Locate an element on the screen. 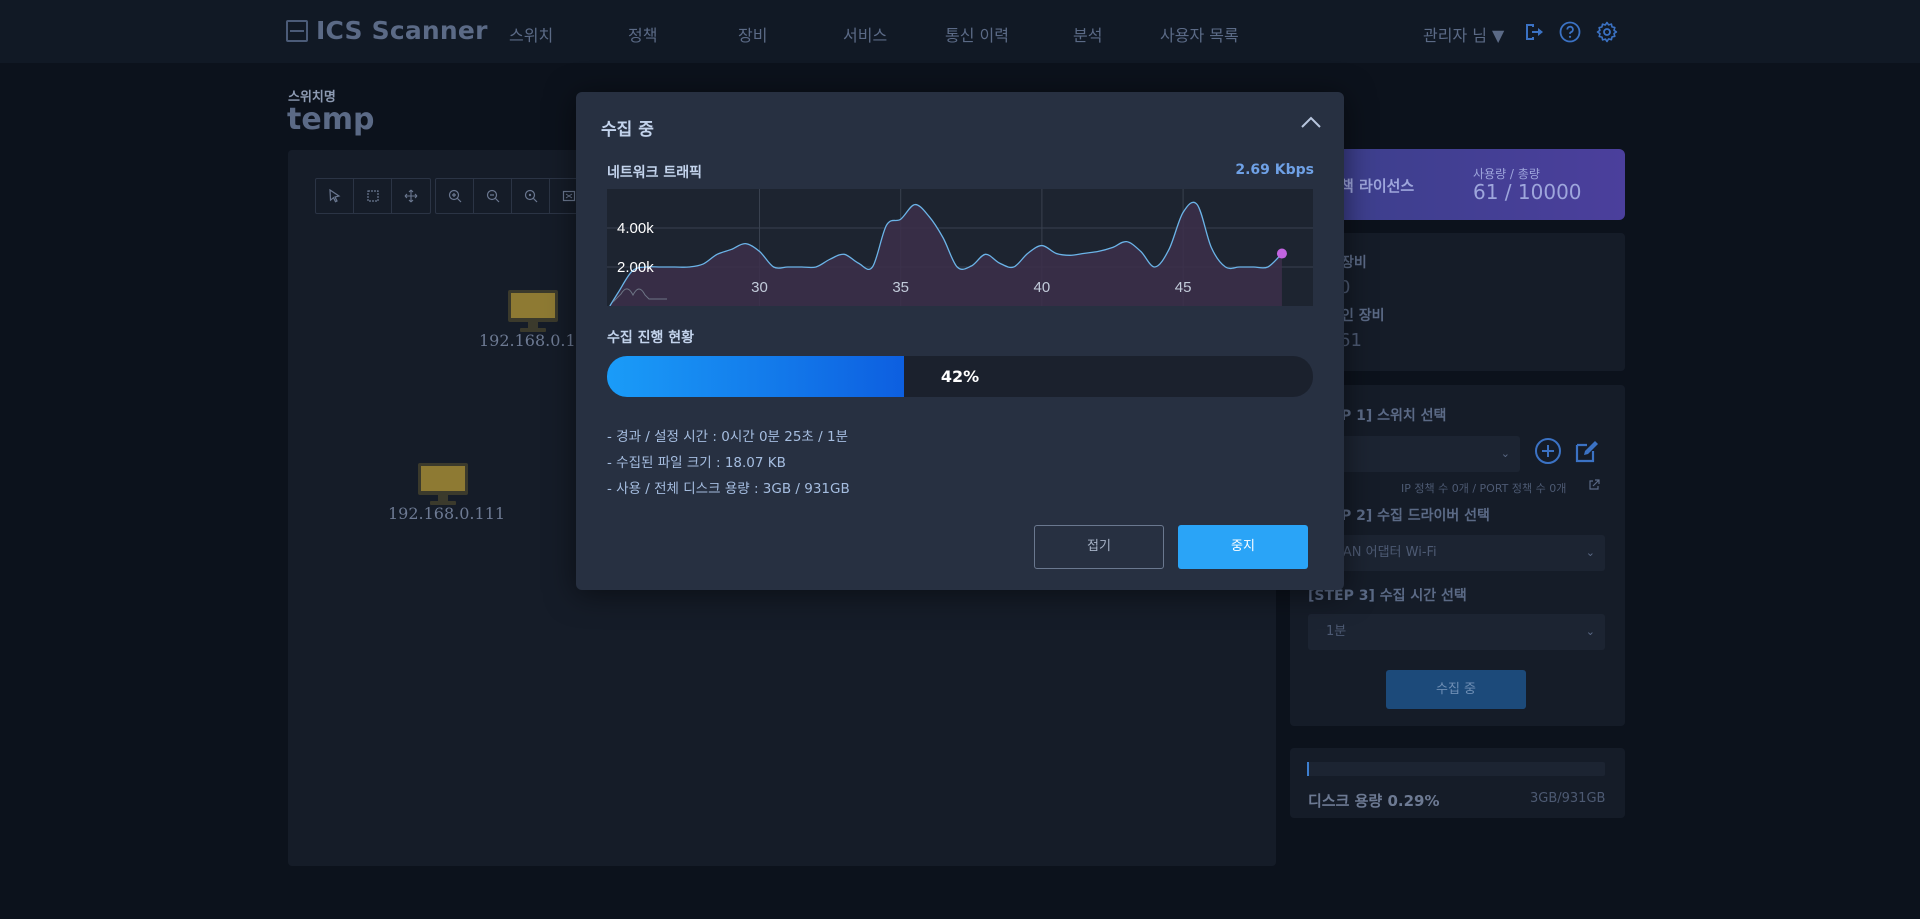 The height and width of the screenshot is (919, 1920). x-tick-label: 30 is located at coordinates (759, 287).